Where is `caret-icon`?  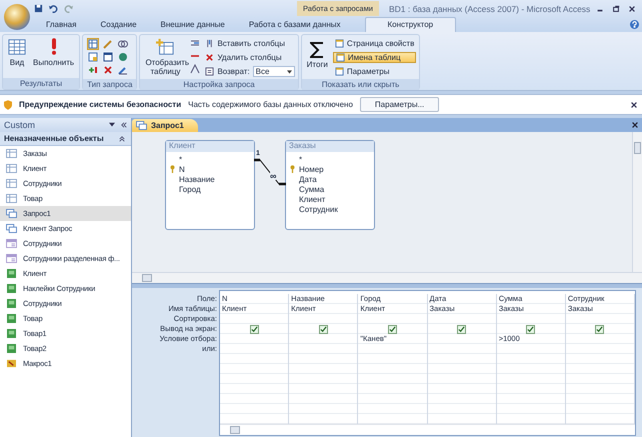
caret-icon is located at coordinates (289, 72).